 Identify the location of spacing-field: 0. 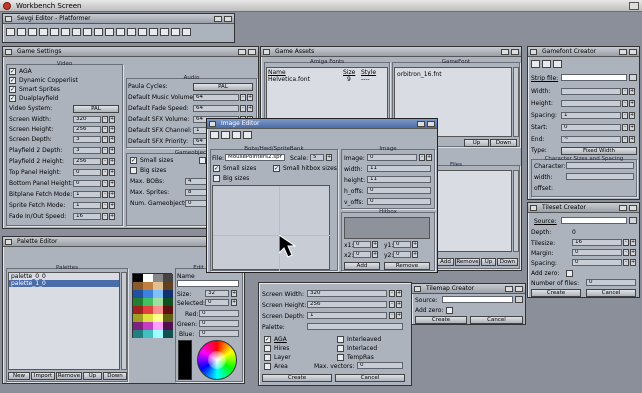
(597, 262).